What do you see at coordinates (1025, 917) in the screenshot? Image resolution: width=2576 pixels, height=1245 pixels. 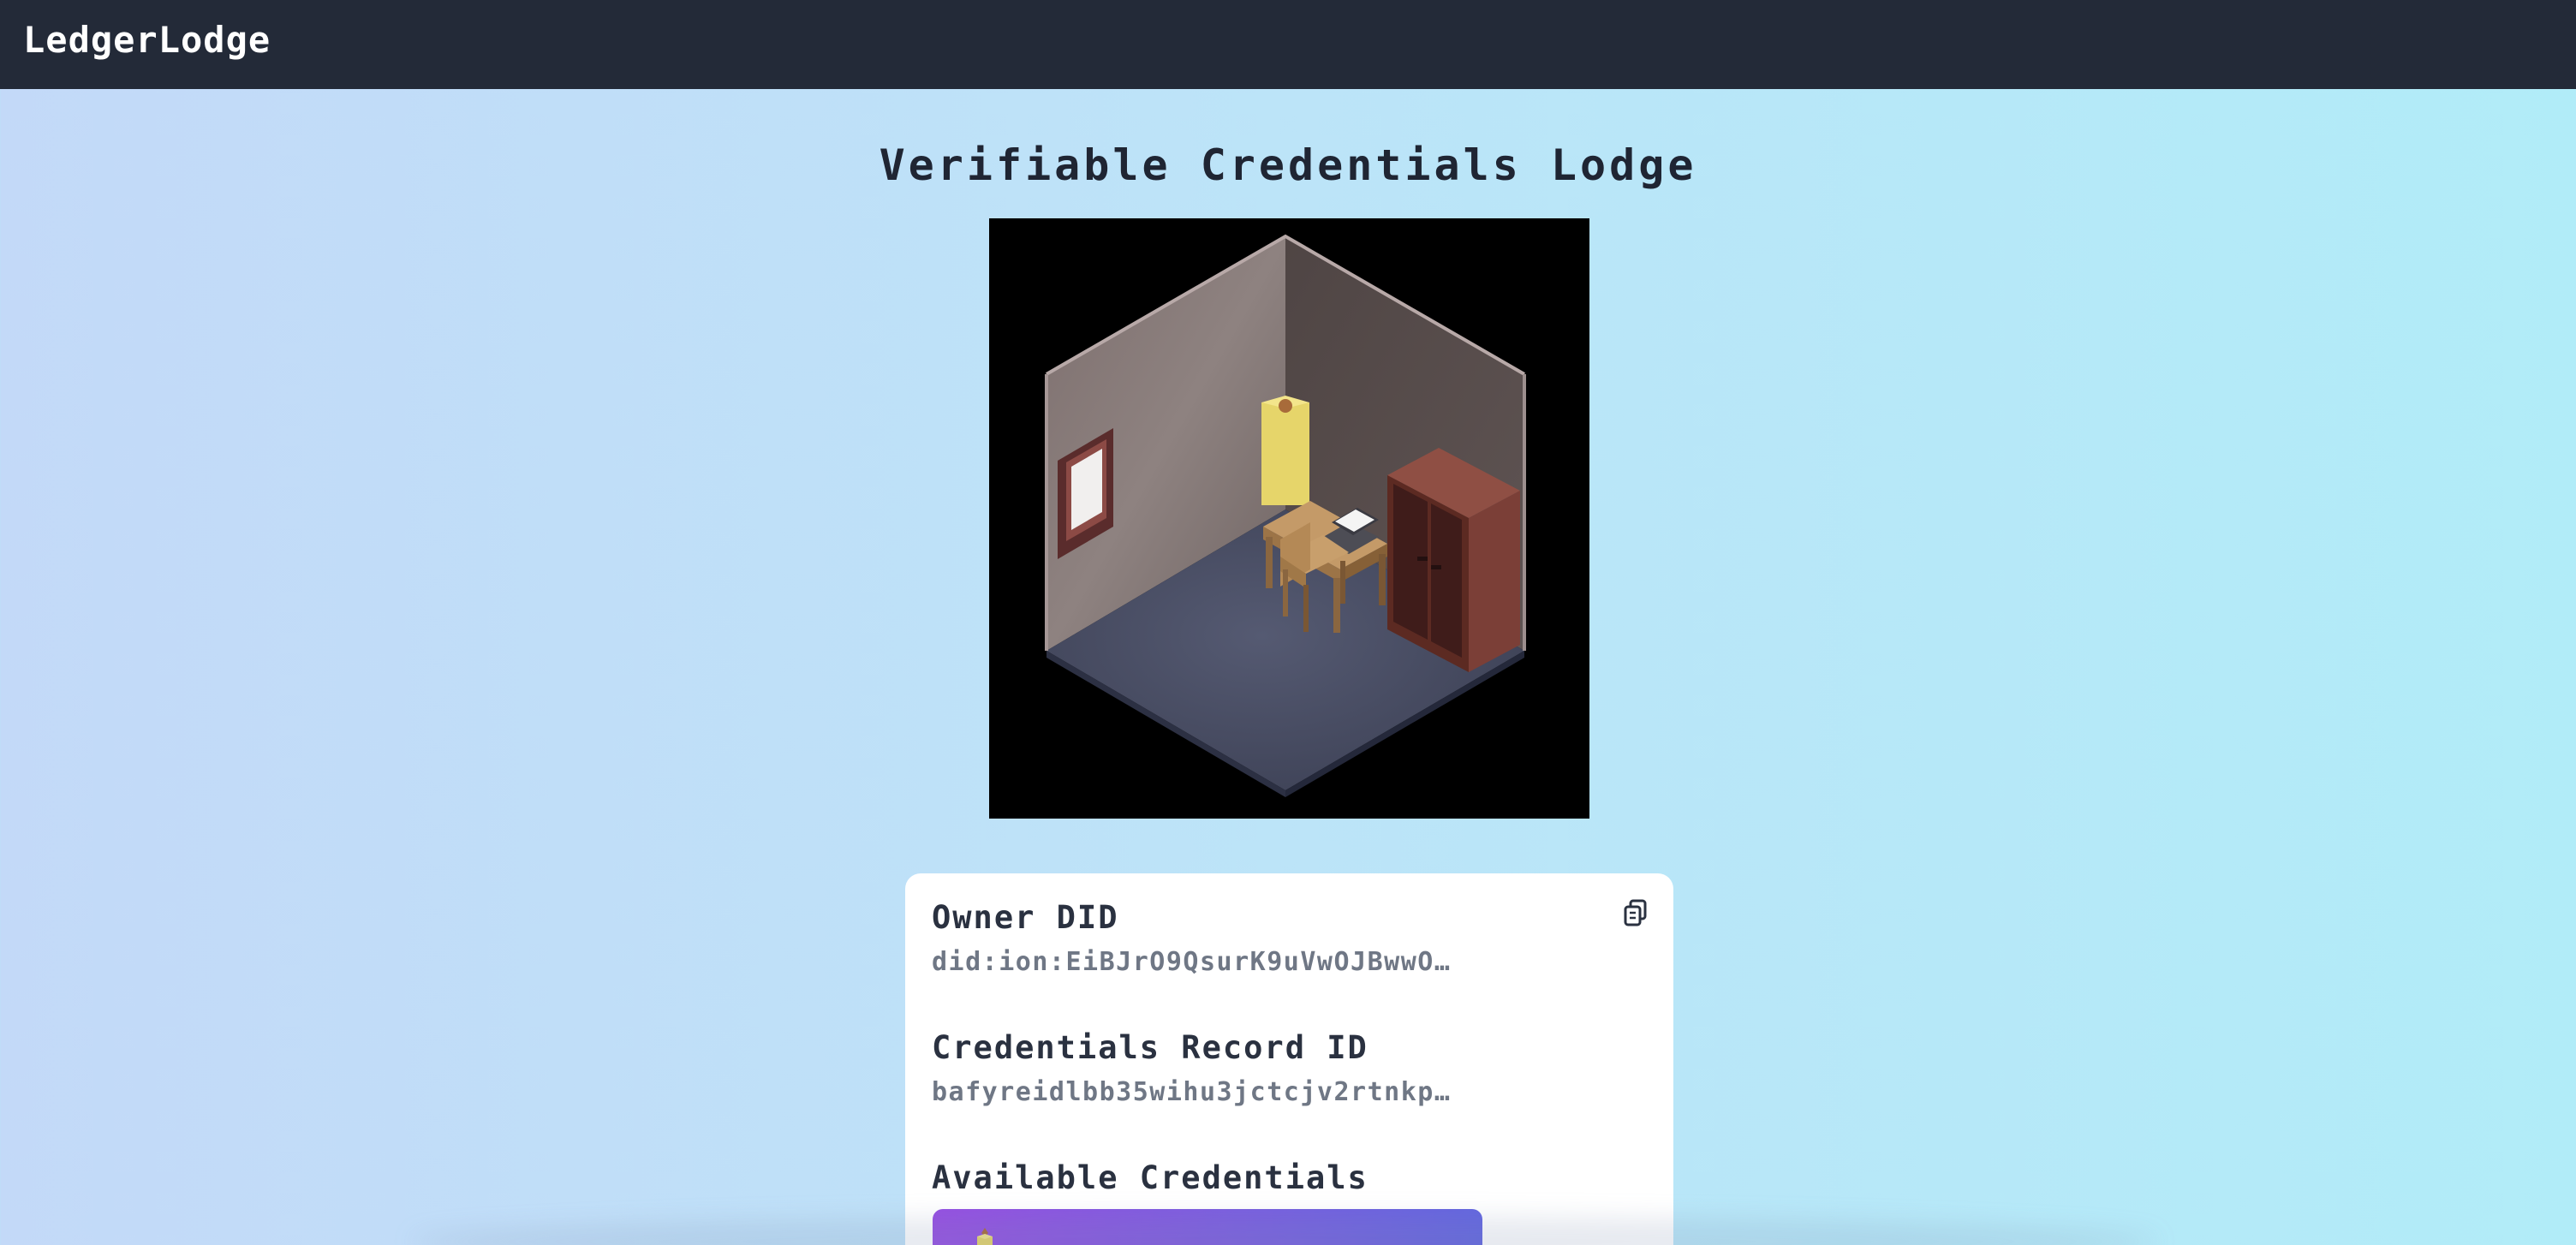 I see `owner-did-label: Owner DID` at bounding box center [1025, 917].